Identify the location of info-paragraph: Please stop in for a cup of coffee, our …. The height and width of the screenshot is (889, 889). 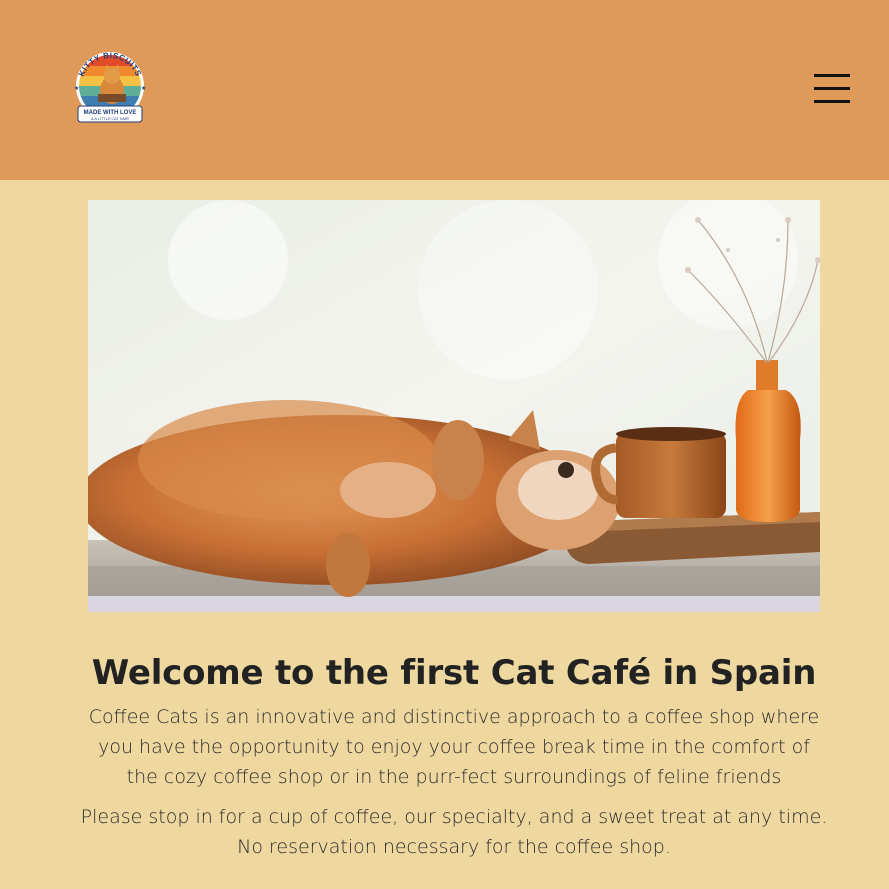
(454, 832).